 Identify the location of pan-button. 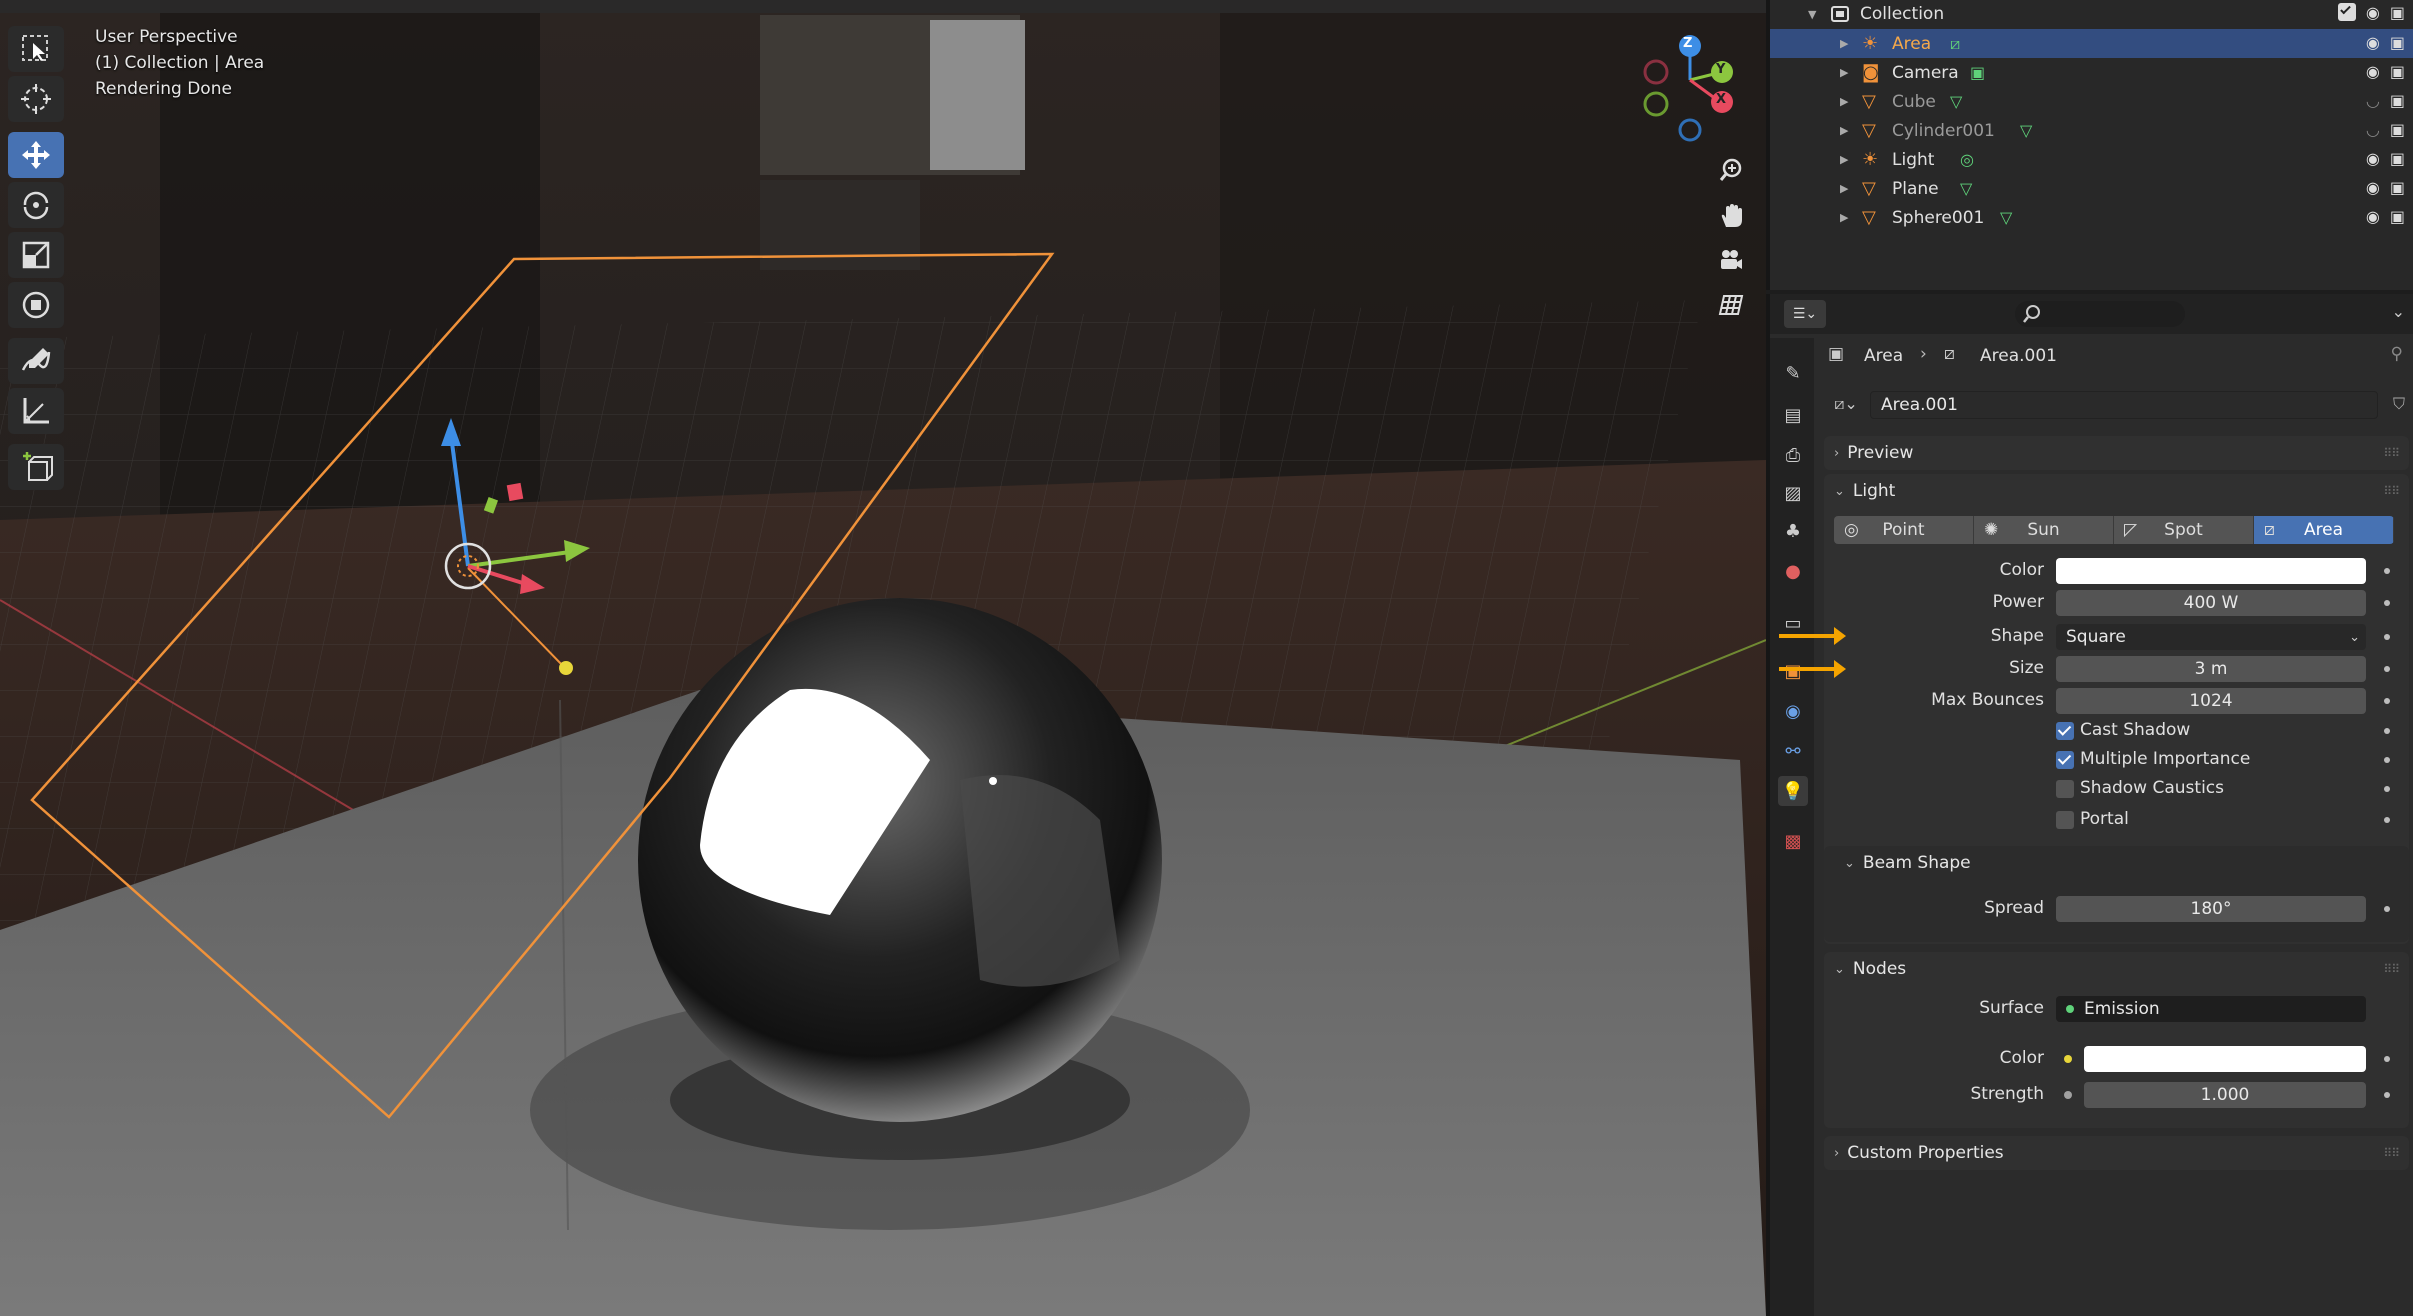
(1731, 216).